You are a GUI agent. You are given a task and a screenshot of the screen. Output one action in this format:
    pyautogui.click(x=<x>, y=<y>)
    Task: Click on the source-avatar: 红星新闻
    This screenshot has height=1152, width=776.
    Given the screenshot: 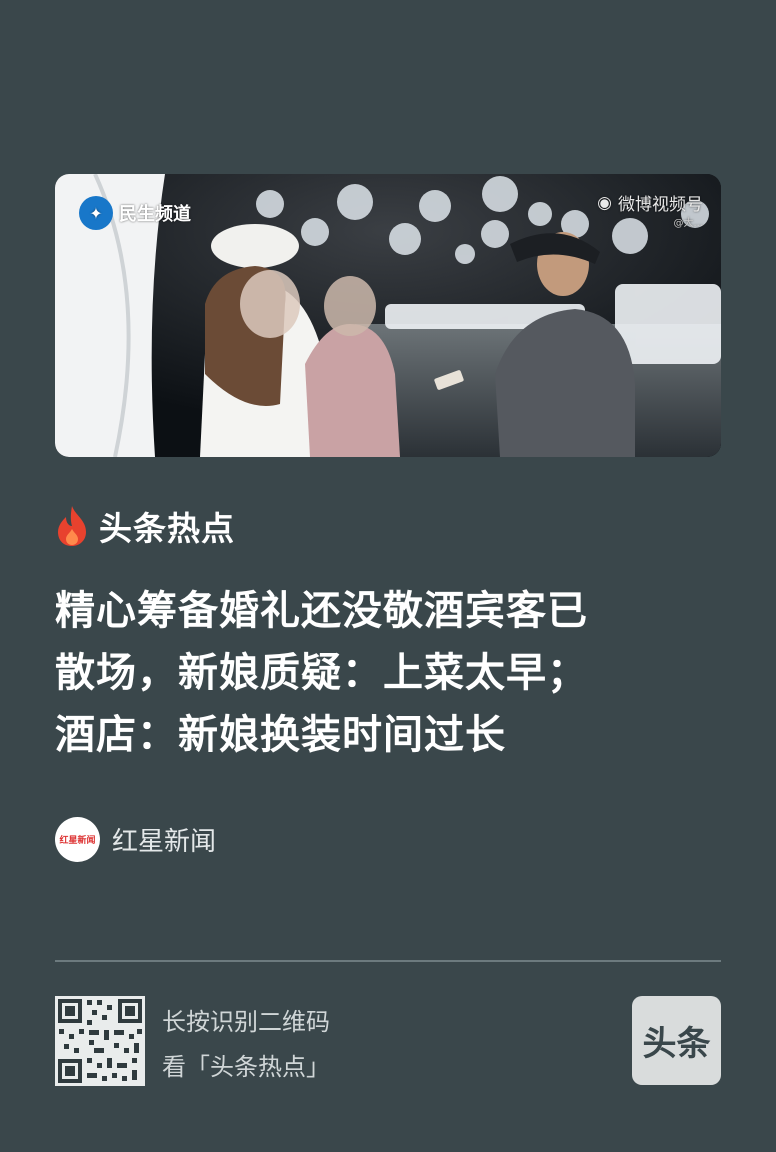 What is the action you would take?
    pyautogui.click(x=77, y=839)
    